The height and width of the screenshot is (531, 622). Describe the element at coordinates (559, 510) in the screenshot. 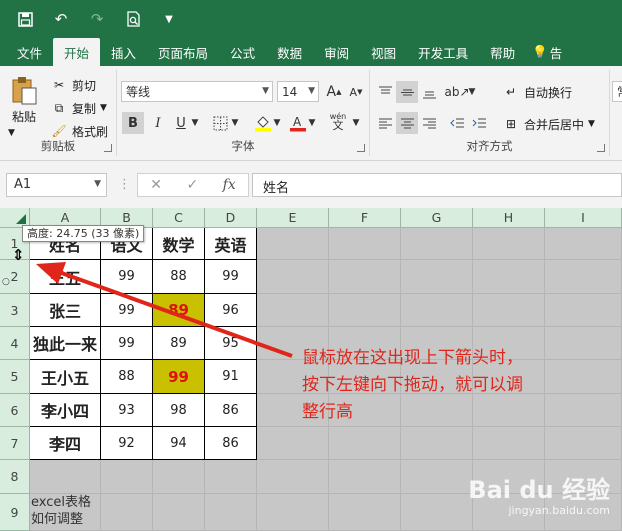

I see `watermark-url: jingyan.baidu.com` at that location.